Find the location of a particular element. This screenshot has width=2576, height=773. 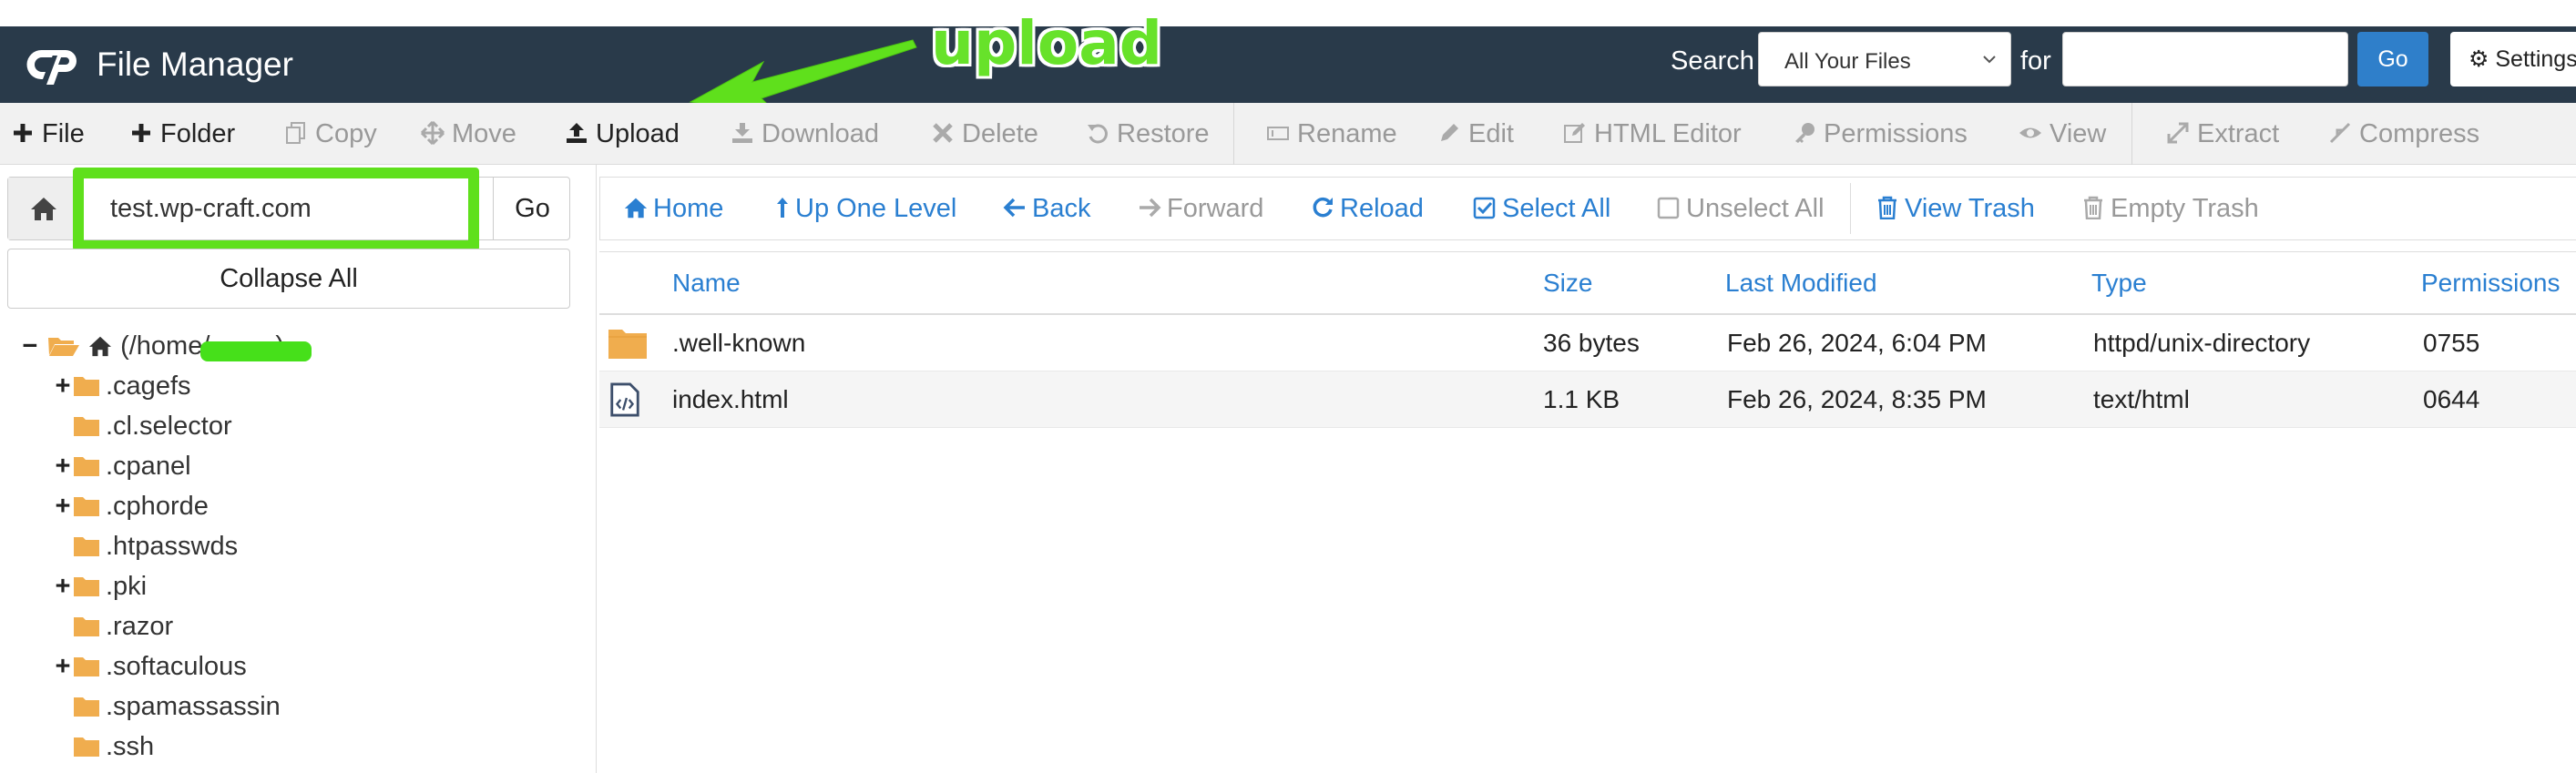

toolbar-label: Delete is located at coordinates (1000, 133).